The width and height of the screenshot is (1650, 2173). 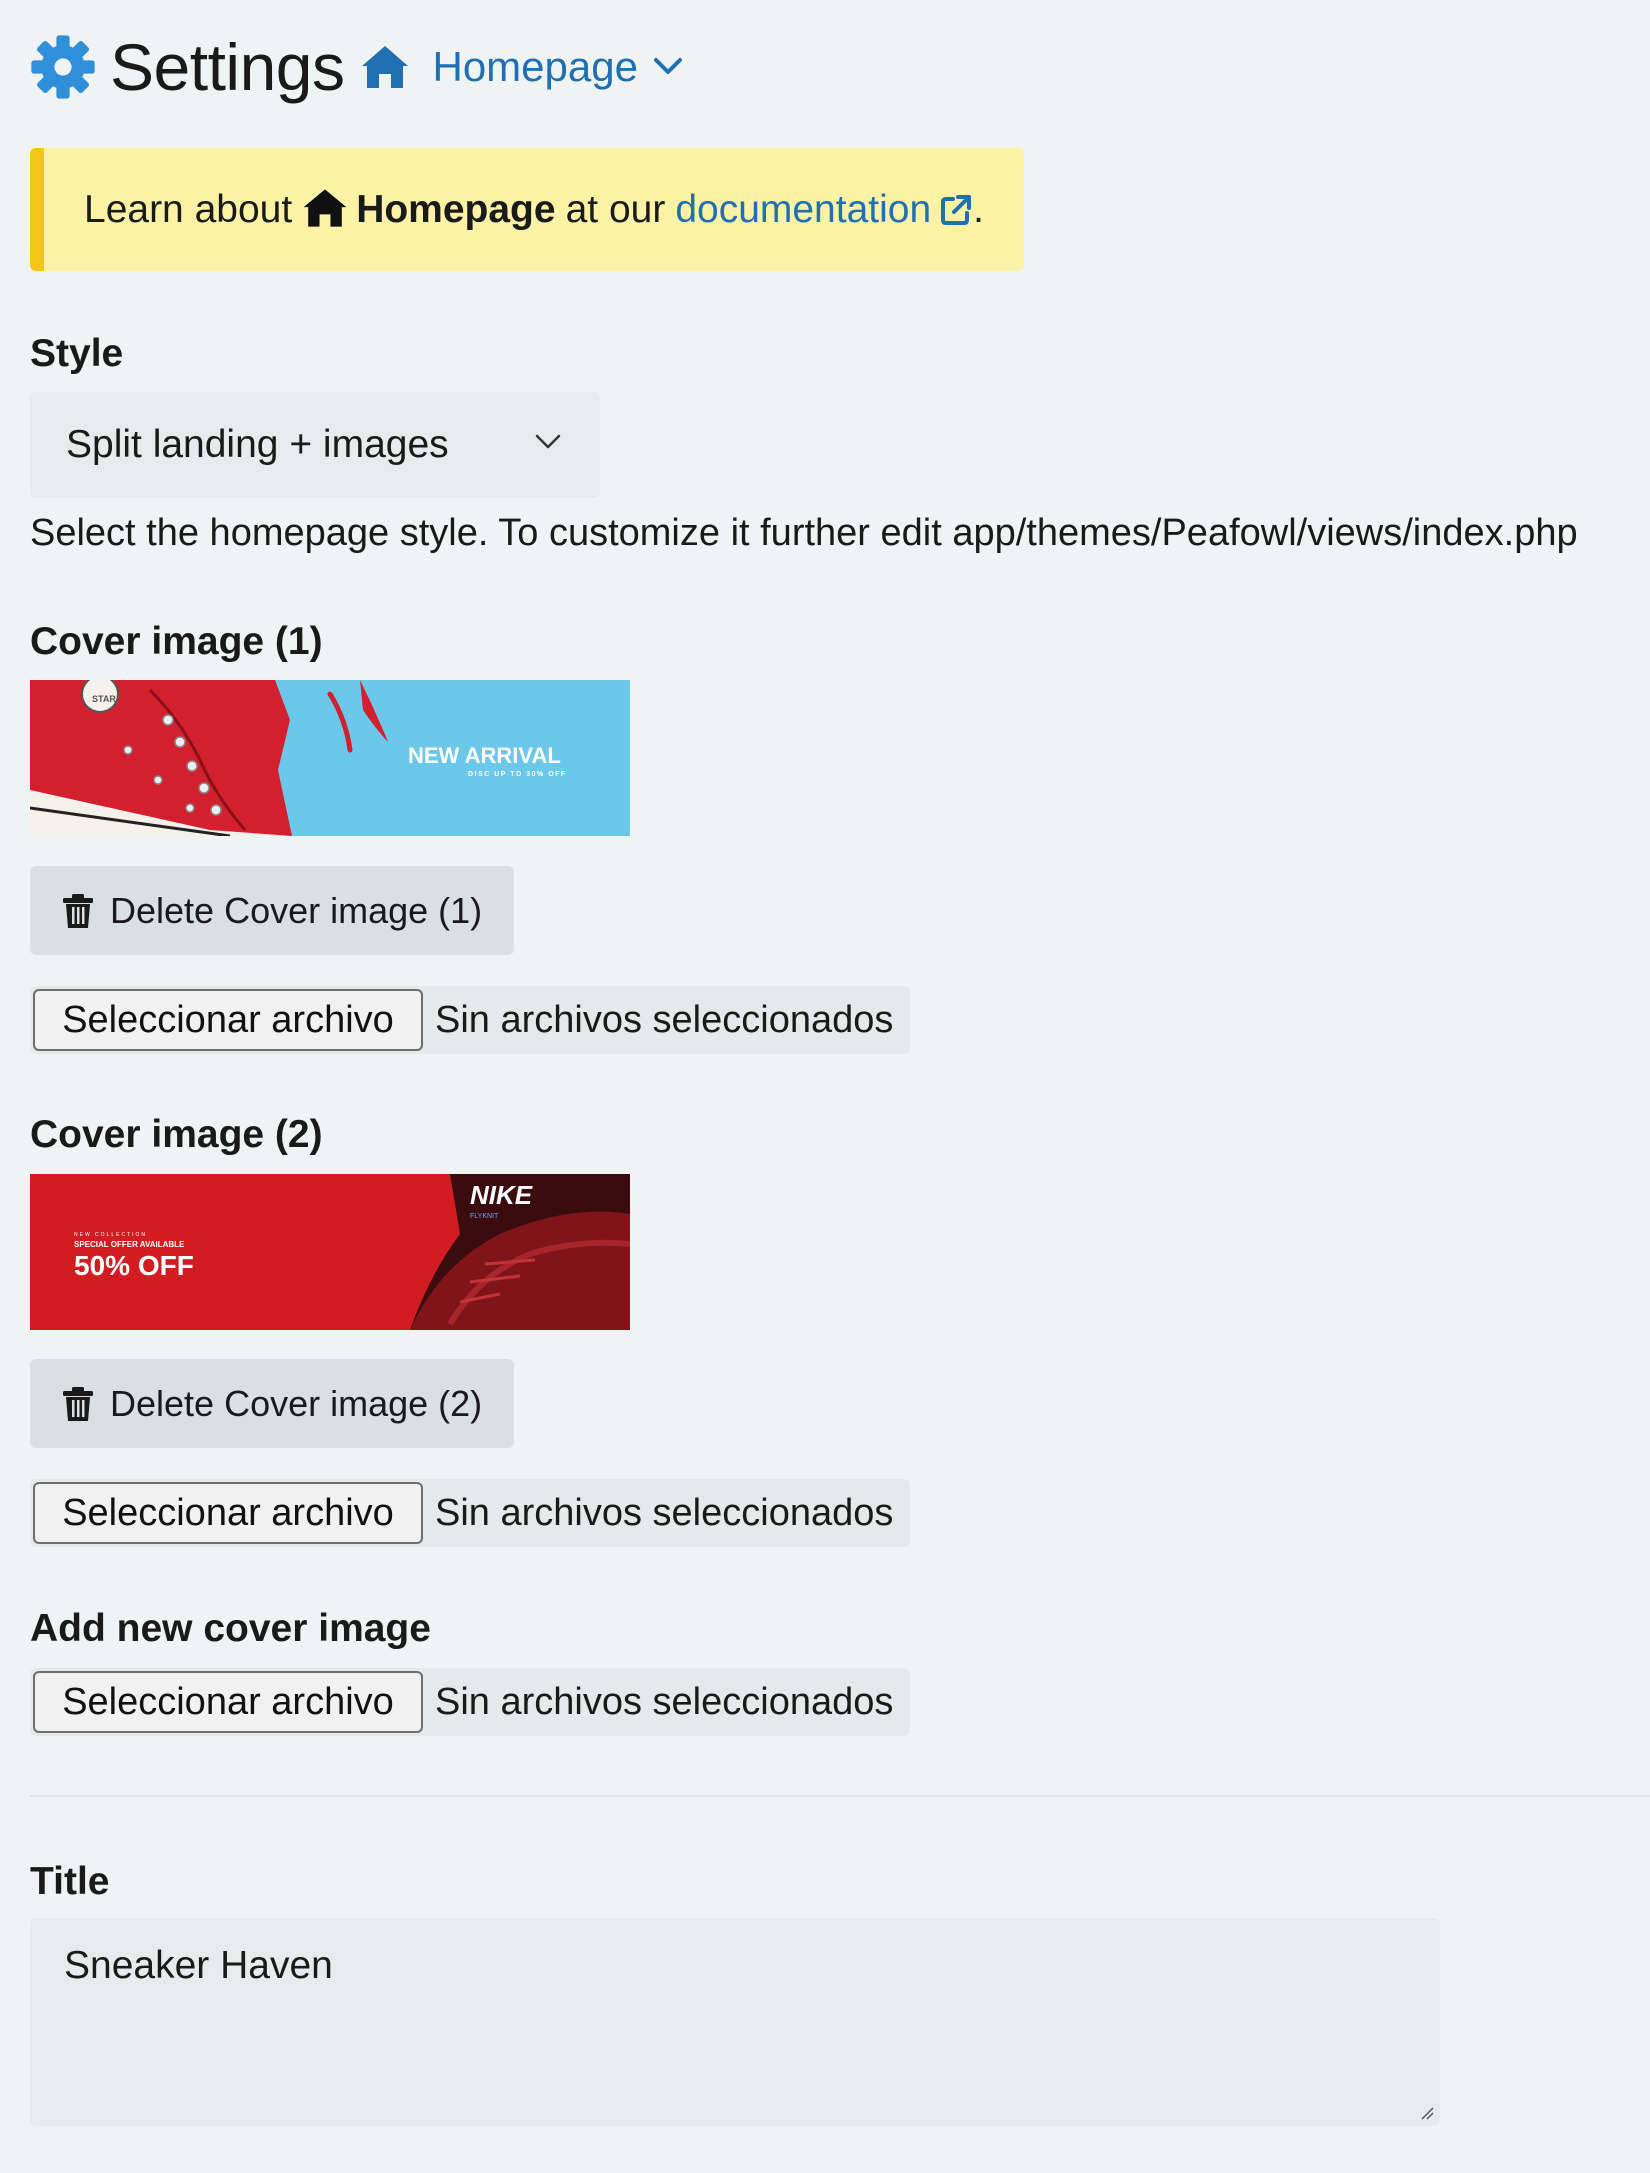 I want to click on delete-cover-image-2-button: Delete Cover image (2), so click(x=272, y=1403).